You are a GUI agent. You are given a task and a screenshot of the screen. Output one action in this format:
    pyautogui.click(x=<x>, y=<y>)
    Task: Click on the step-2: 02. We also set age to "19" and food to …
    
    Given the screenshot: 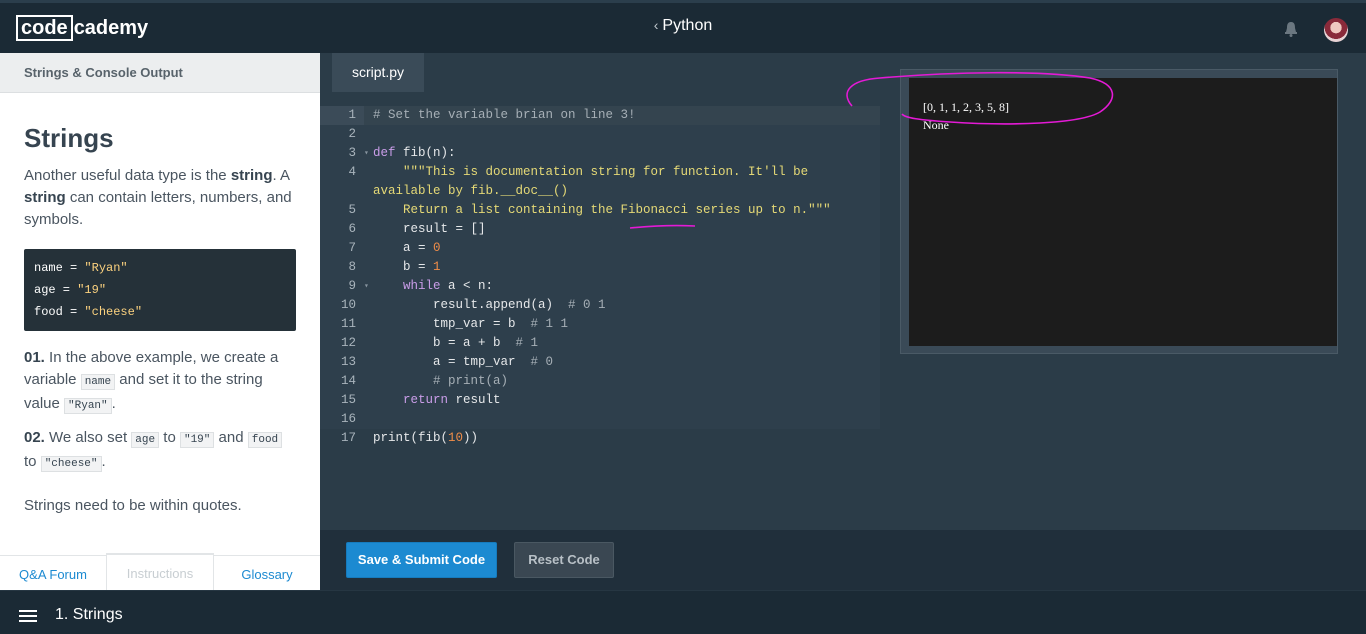 What is the action you would take?
    pyautogui.click(x=160, y=451)
    